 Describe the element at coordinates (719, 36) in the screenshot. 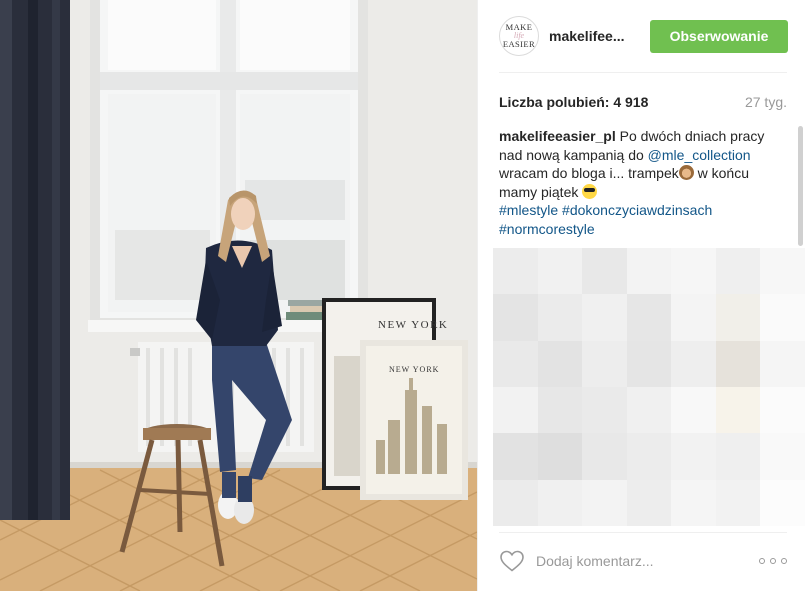

I see `follow-button: Obserwowanie` at that location.